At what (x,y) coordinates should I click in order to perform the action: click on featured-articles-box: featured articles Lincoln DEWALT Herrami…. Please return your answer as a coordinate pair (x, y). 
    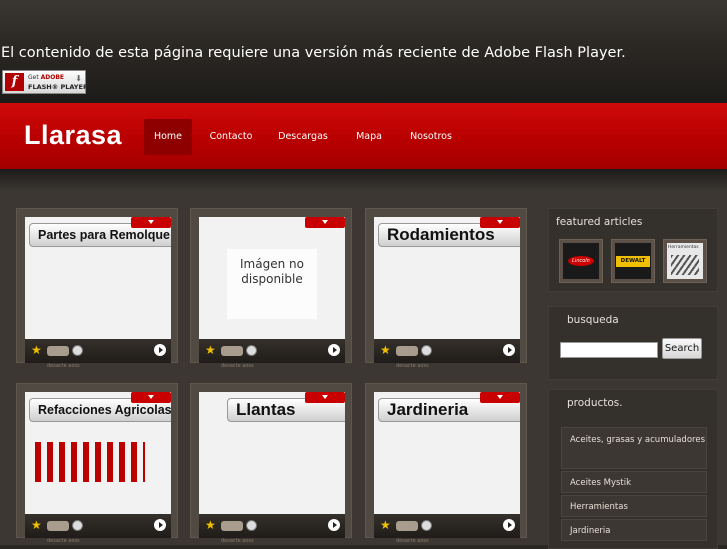
    Looking at the image, I should click on (633, 250).